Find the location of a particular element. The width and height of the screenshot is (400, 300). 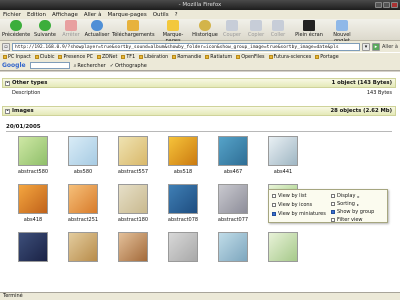

view-by-icons-item: View by icons is located at coordinates (292, 205).